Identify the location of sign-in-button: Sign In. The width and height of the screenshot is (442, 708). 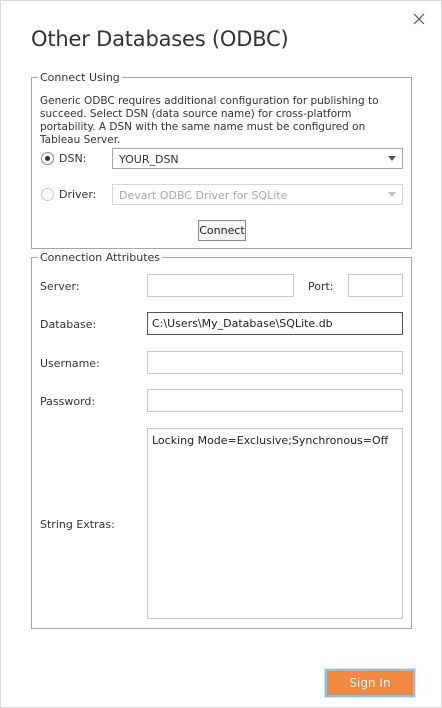
(370, 683).